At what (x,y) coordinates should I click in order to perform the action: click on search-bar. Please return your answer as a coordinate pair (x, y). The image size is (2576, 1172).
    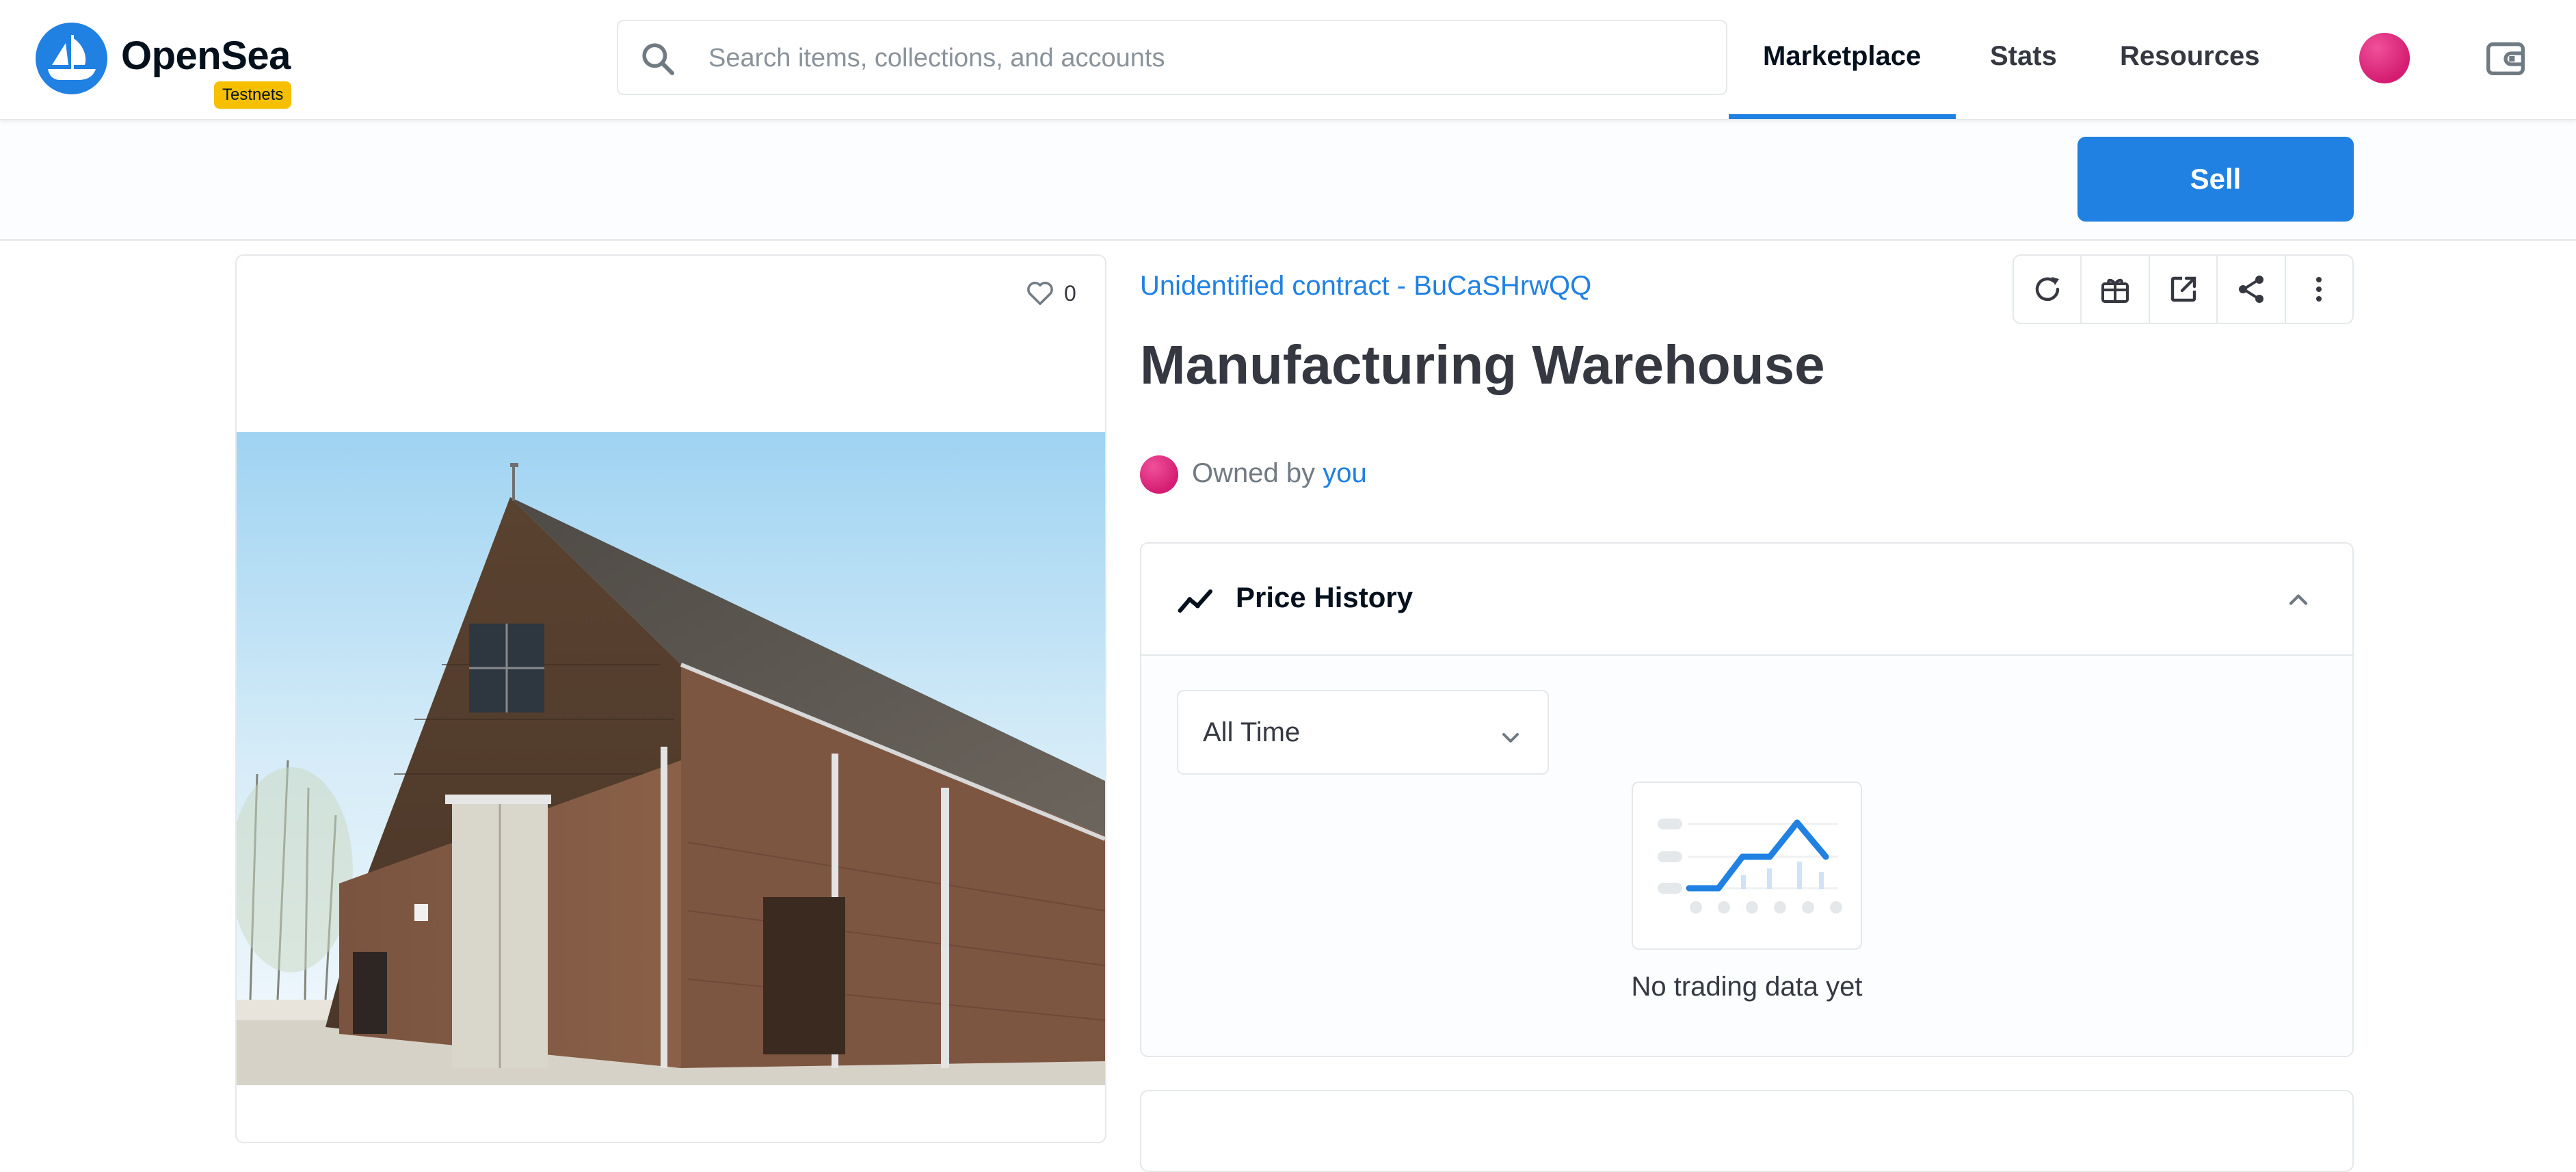
    Looking at the image, I should click on (1172, 58).